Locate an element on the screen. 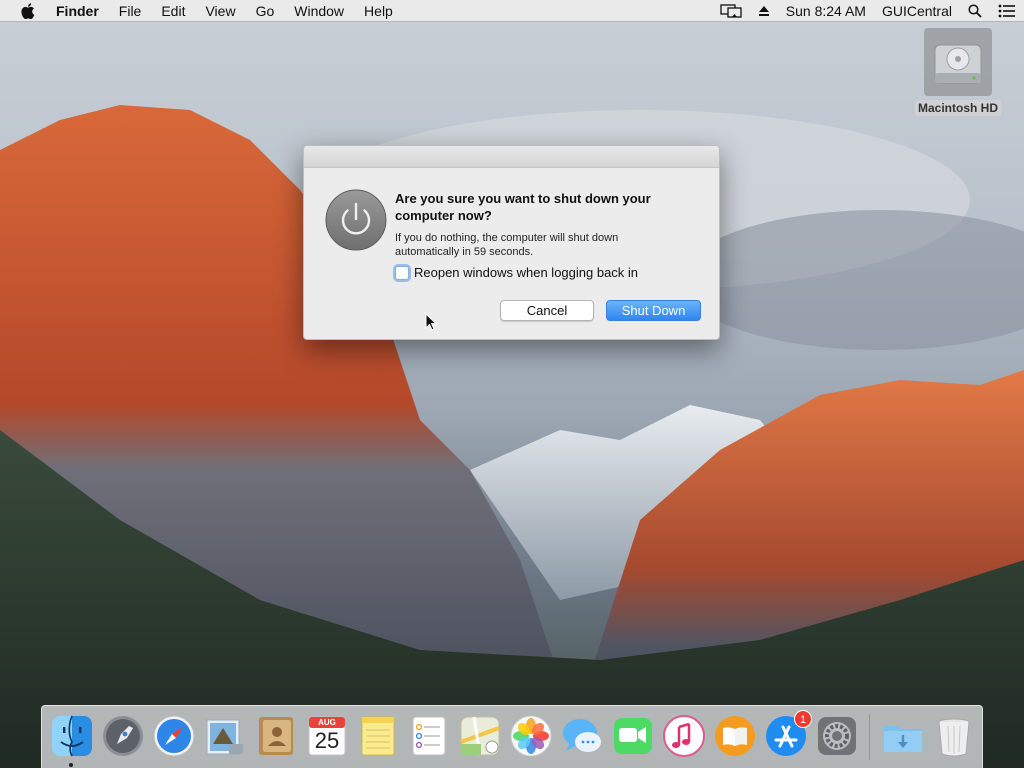 Image resolution: width=1024 pixels, height=768 pixels. itunes-icon is located at coordinates (684, 736).